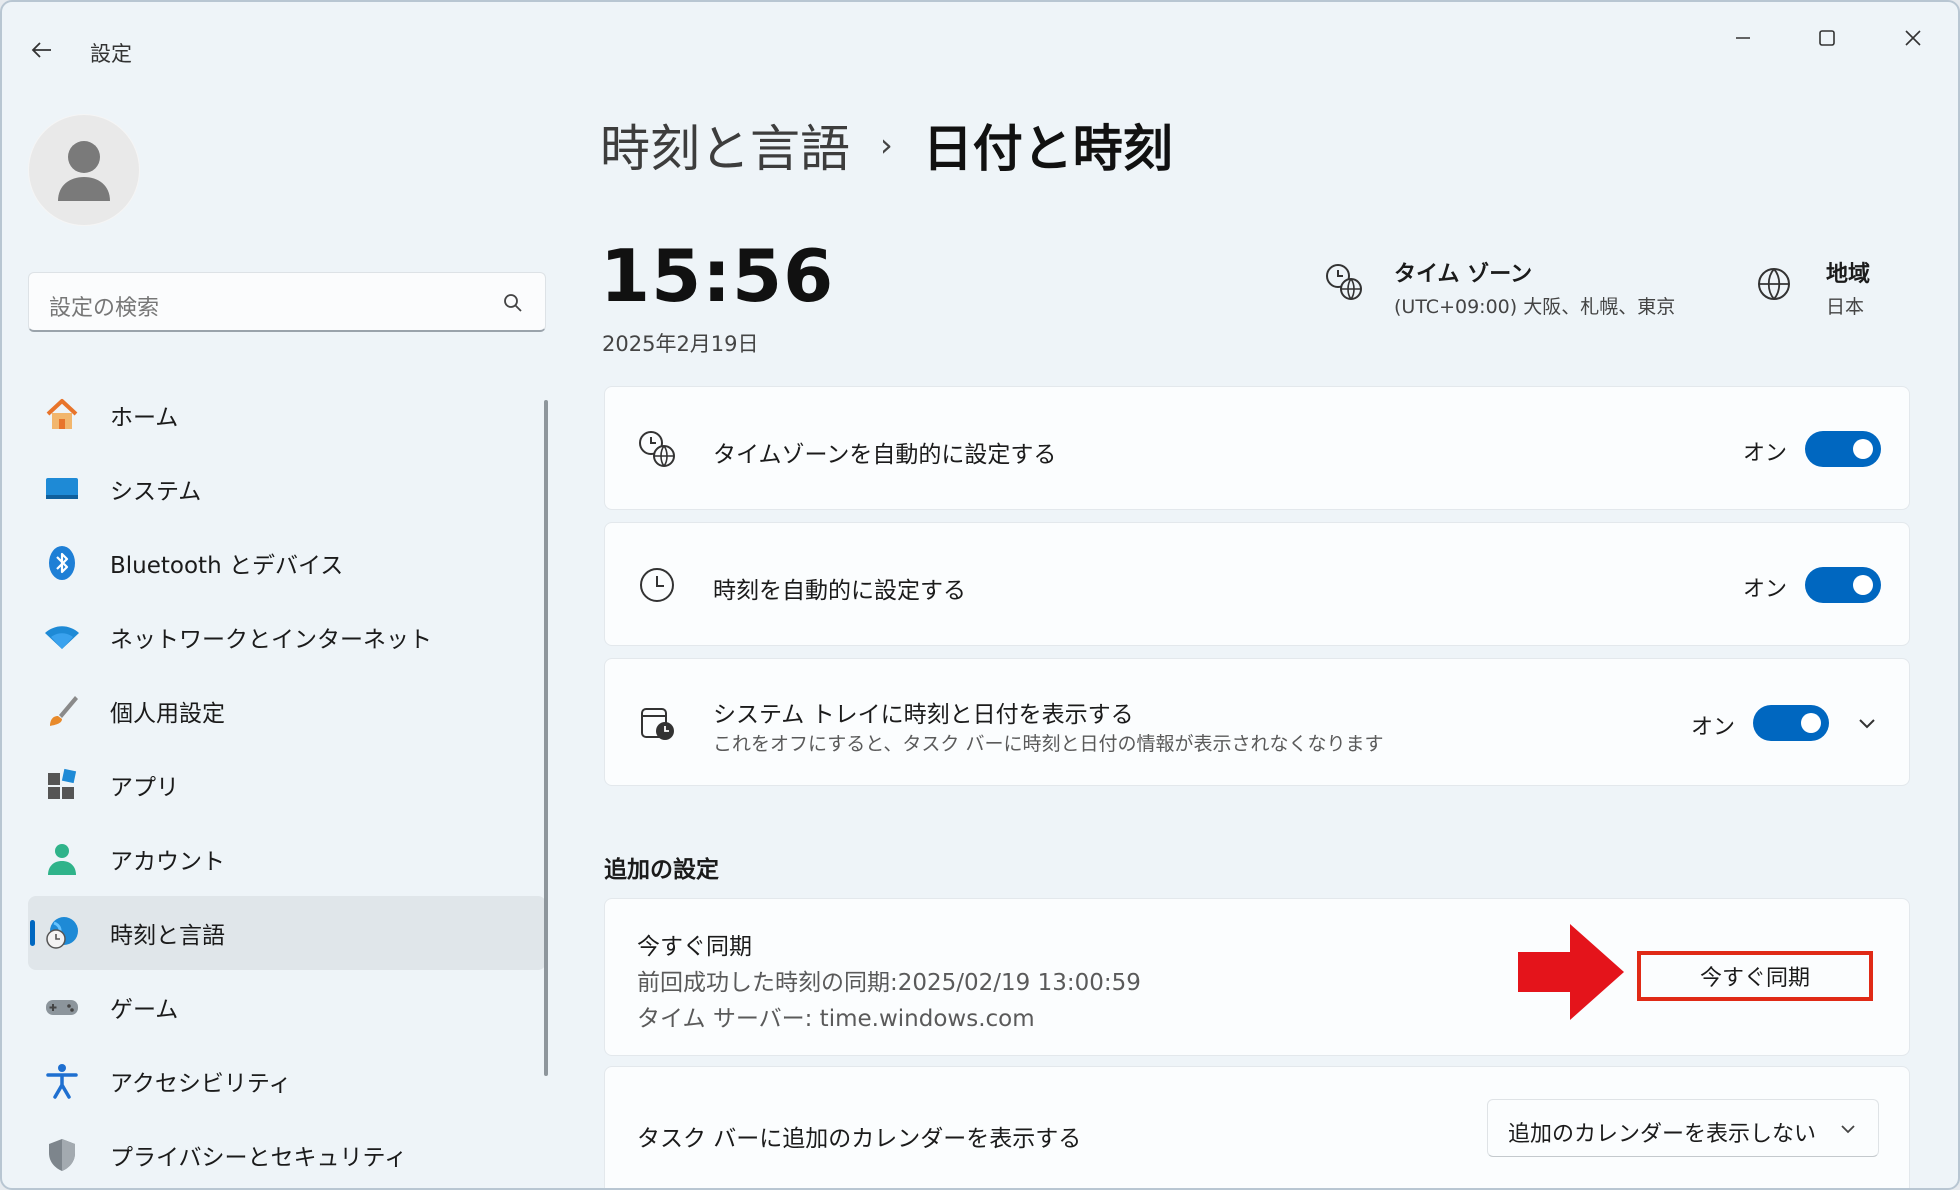  What do you see at coordinates (836, 1019) in the screenshot?
I see `time-server-text: タイム サーバー: time.windows.com` at bounding box center [836, 1019].